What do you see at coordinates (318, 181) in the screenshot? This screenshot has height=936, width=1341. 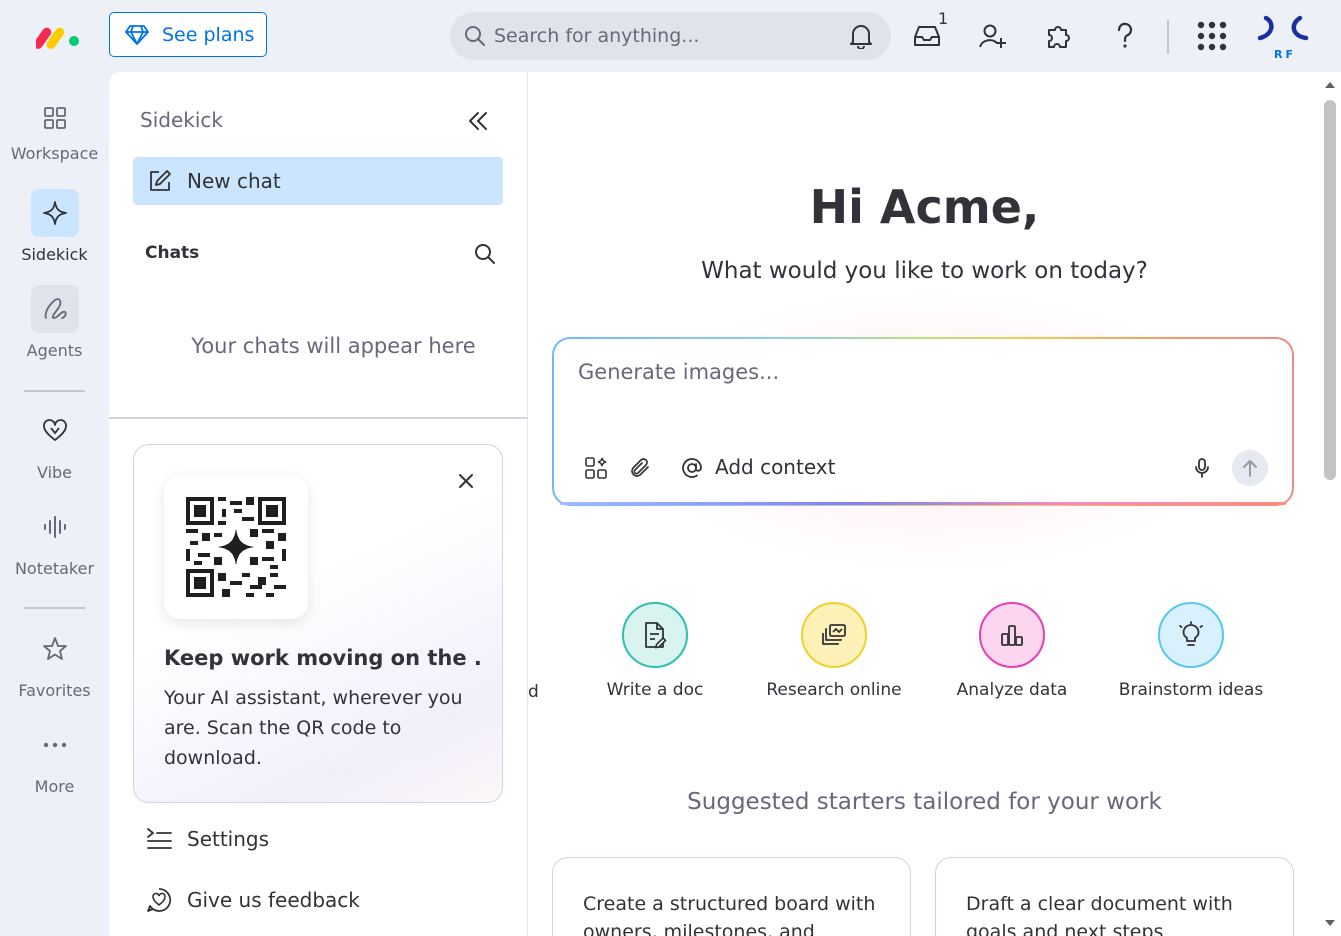 I see `new-chat-button: New chat` at bounding box center [318, 181].